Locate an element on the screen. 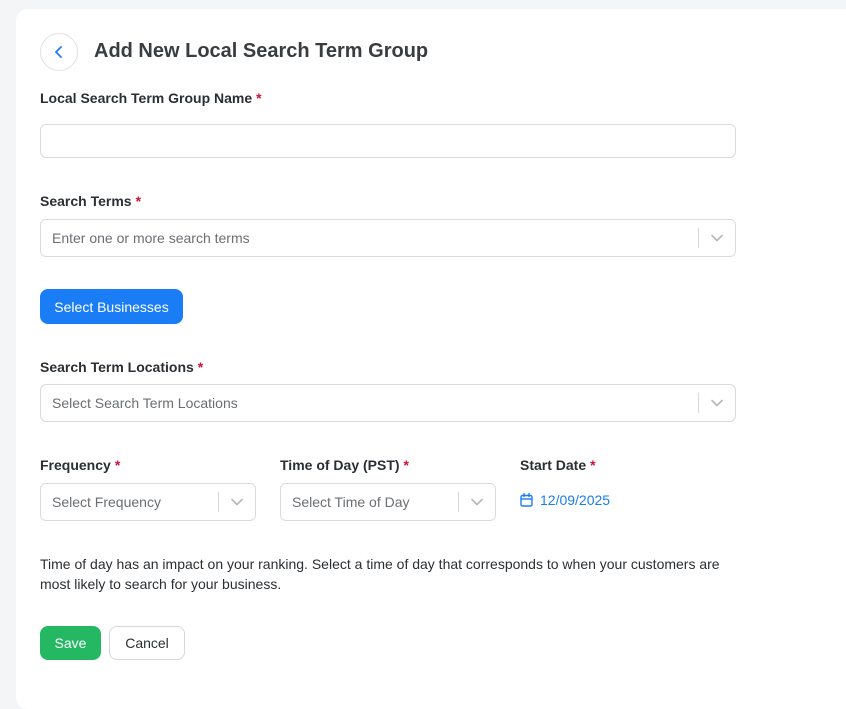  back-button is located at coordinates (59, 52).